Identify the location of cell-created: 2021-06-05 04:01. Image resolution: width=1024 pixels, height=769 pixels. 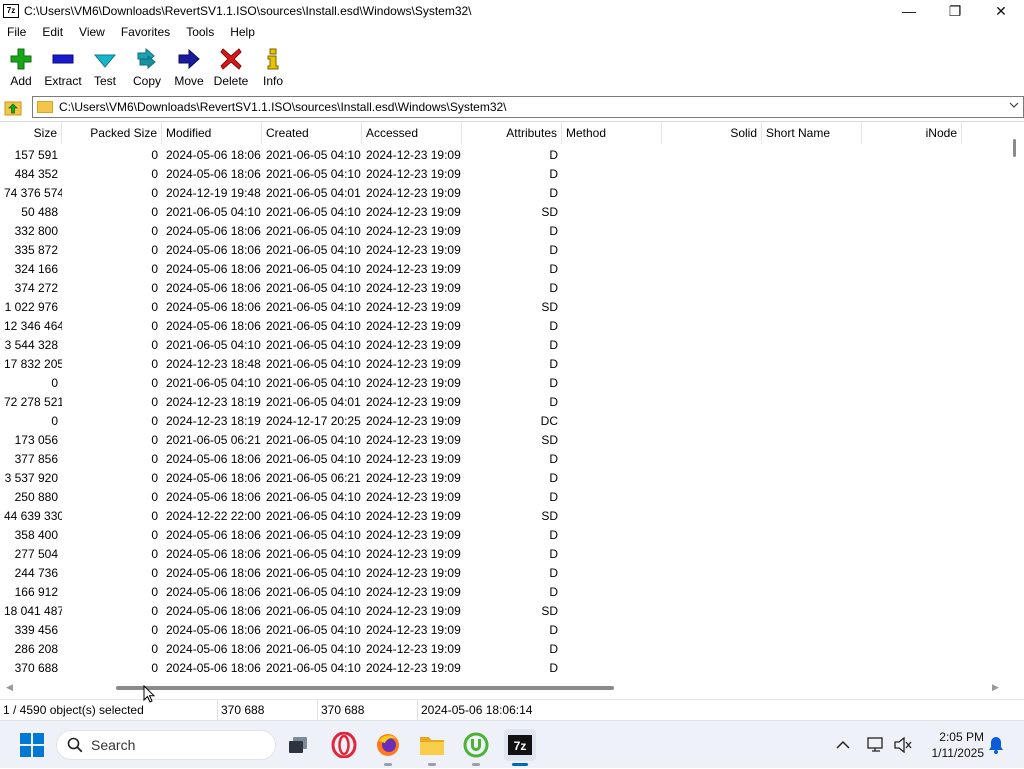
(313, 402).